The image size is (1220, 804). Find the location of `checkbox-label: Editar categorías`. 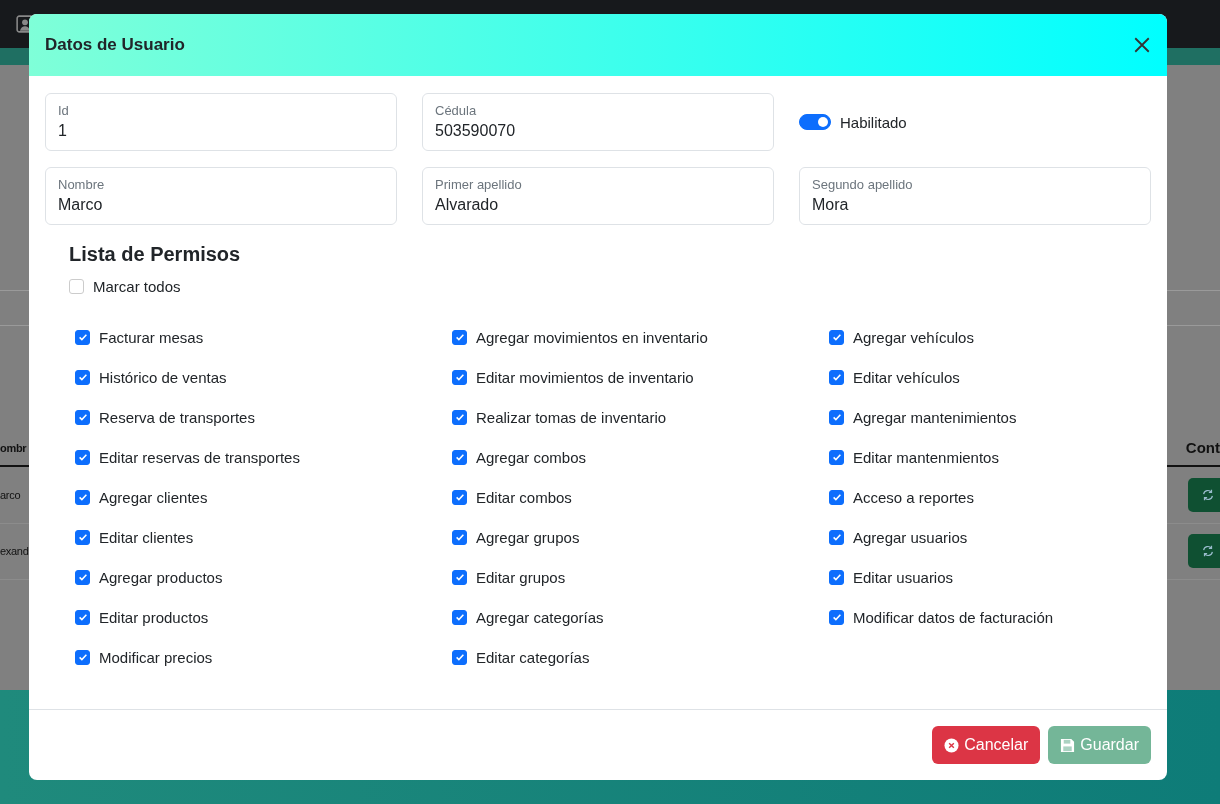

checkbox-label: Editar categorías is located at coordinates (533, 657).